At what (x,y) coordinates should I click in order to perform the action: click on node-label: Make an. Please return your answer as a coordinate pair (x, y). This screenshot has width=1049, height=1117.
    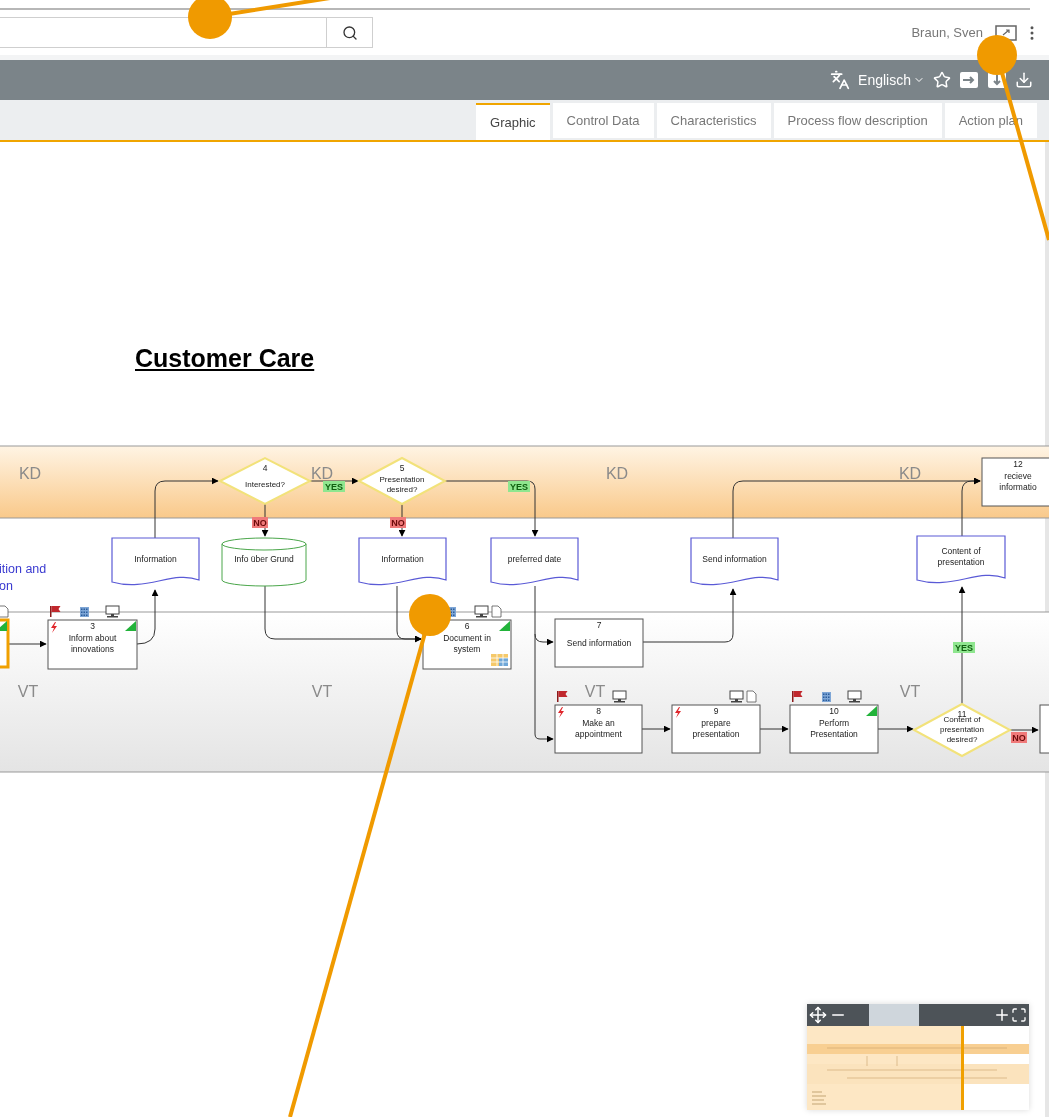
    Looking at the image, I should click on (598, 723).